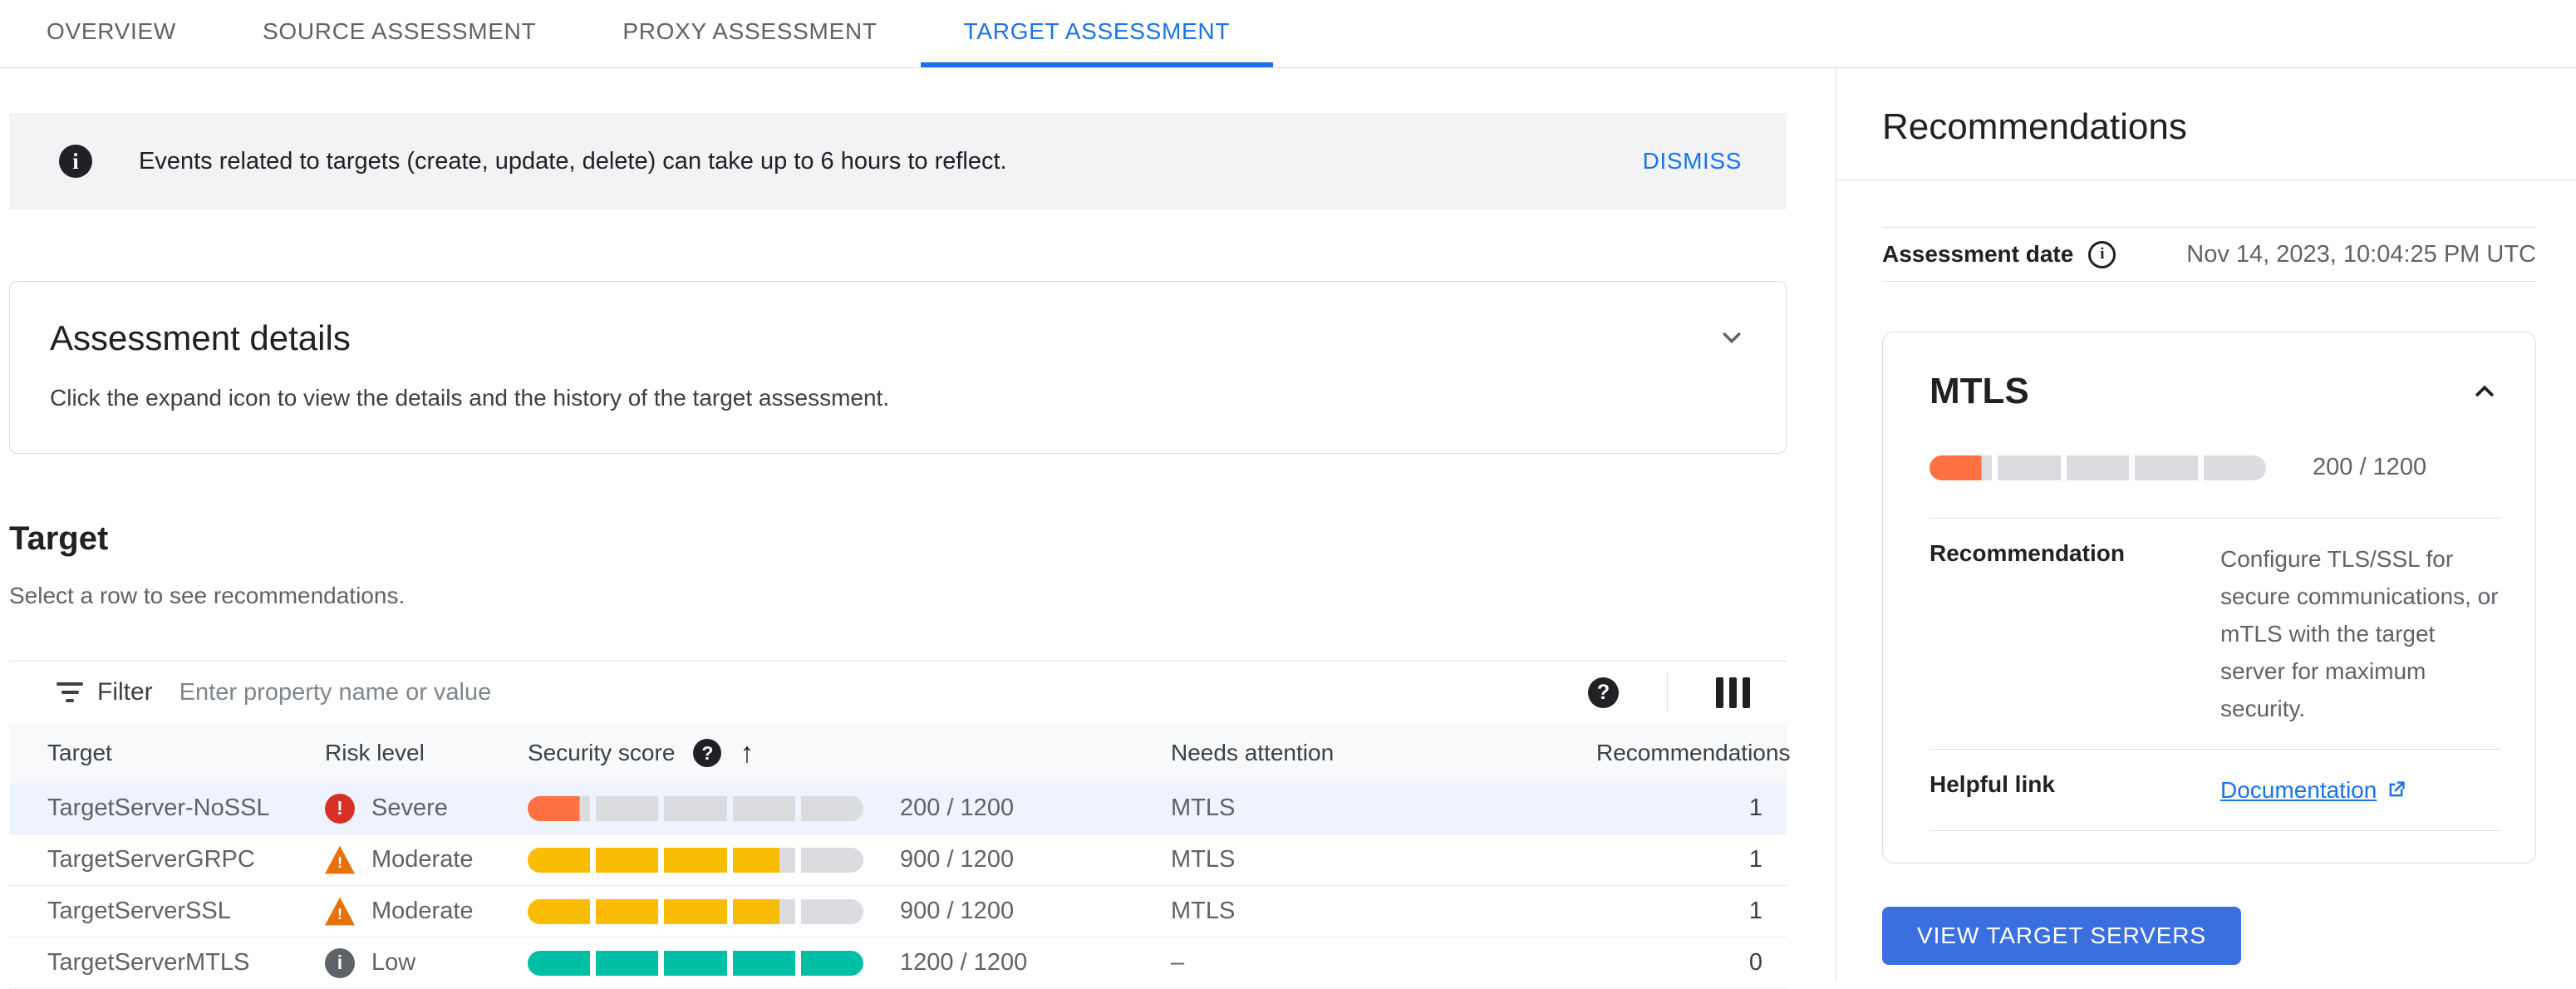 The width and height of the screenshot is (2576, 989). I want to click on security-score-value: 200 / 1200, so click(957, 808).